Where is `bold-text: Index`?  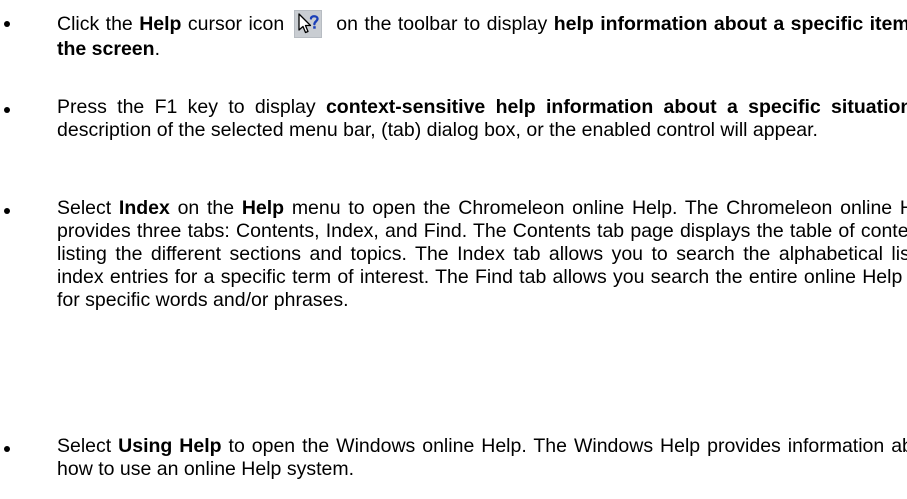
bold-text: Index is located at coordinates (144, 208).